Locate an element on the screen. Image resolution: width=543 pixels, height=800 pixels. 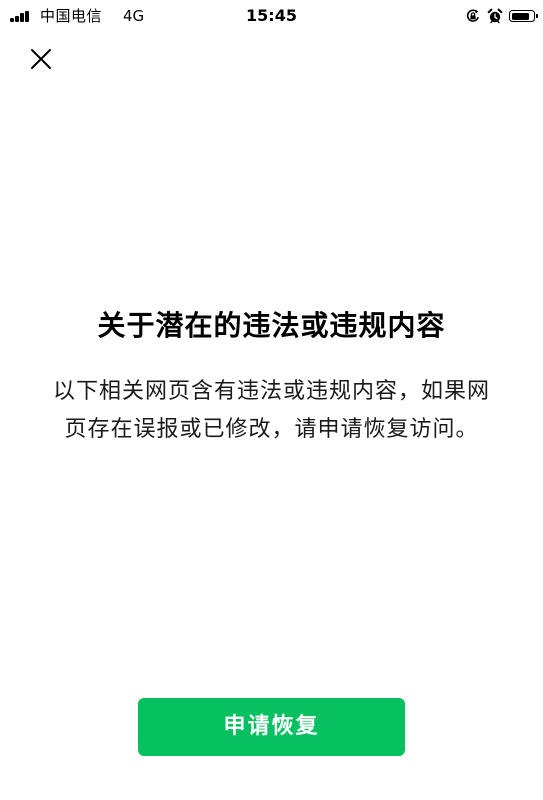
close-button is located at coordinates (41, 59).